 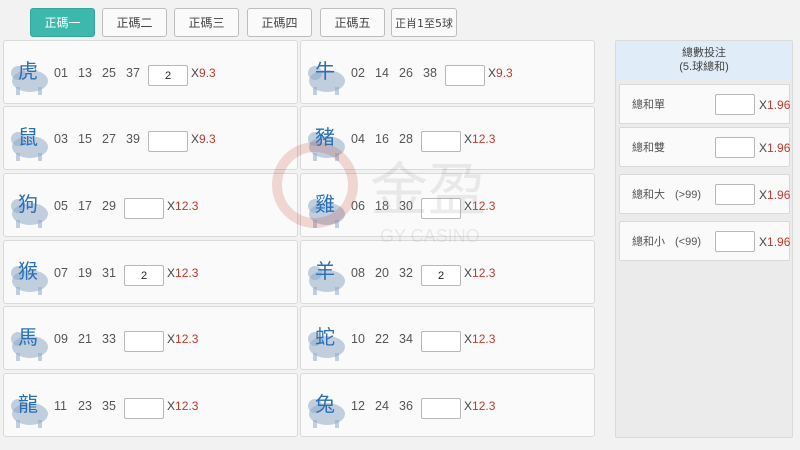 What do you see at coordinates (648, 195) in the screenshot?
I see `total-bet-label-text: 總和大` at bounding box center [648, 195].